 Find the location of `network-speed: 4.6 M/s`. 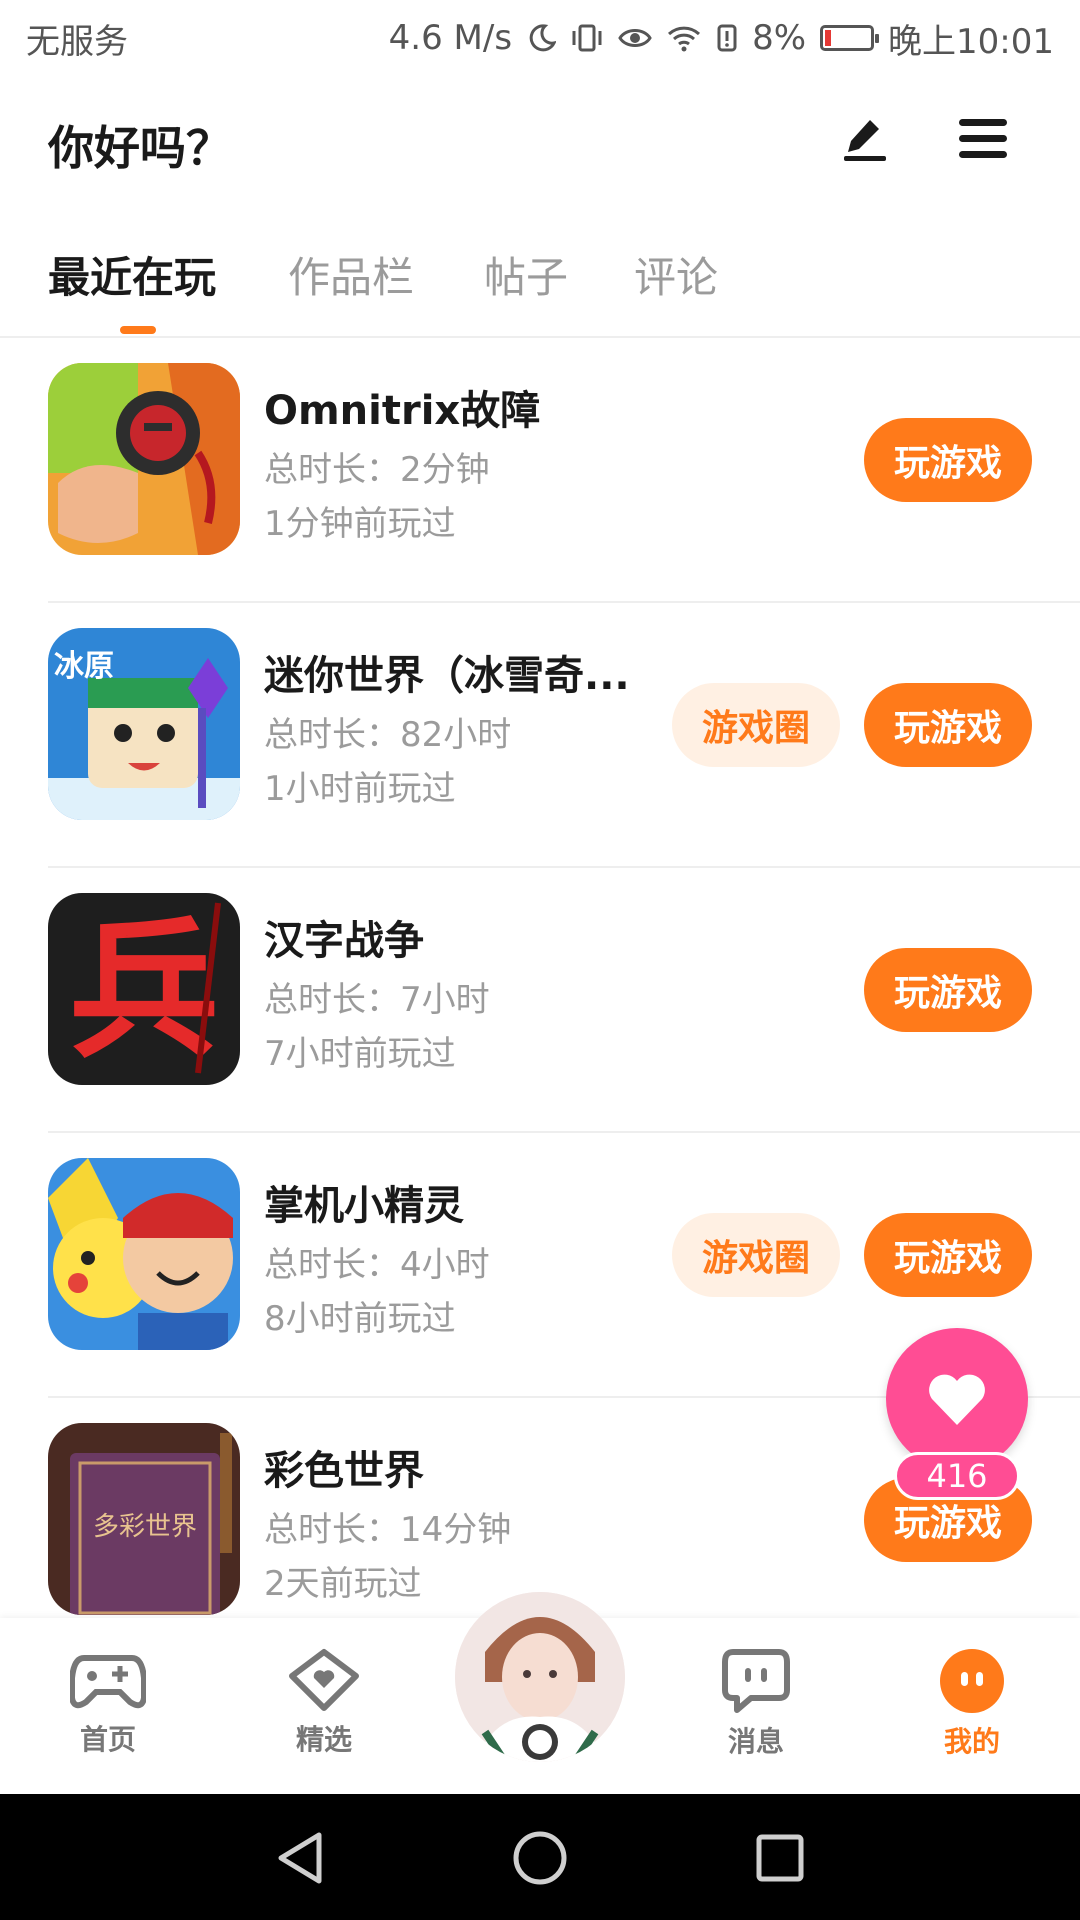

network-speed: 4.6 M/s is located at coordinates (450, 38).